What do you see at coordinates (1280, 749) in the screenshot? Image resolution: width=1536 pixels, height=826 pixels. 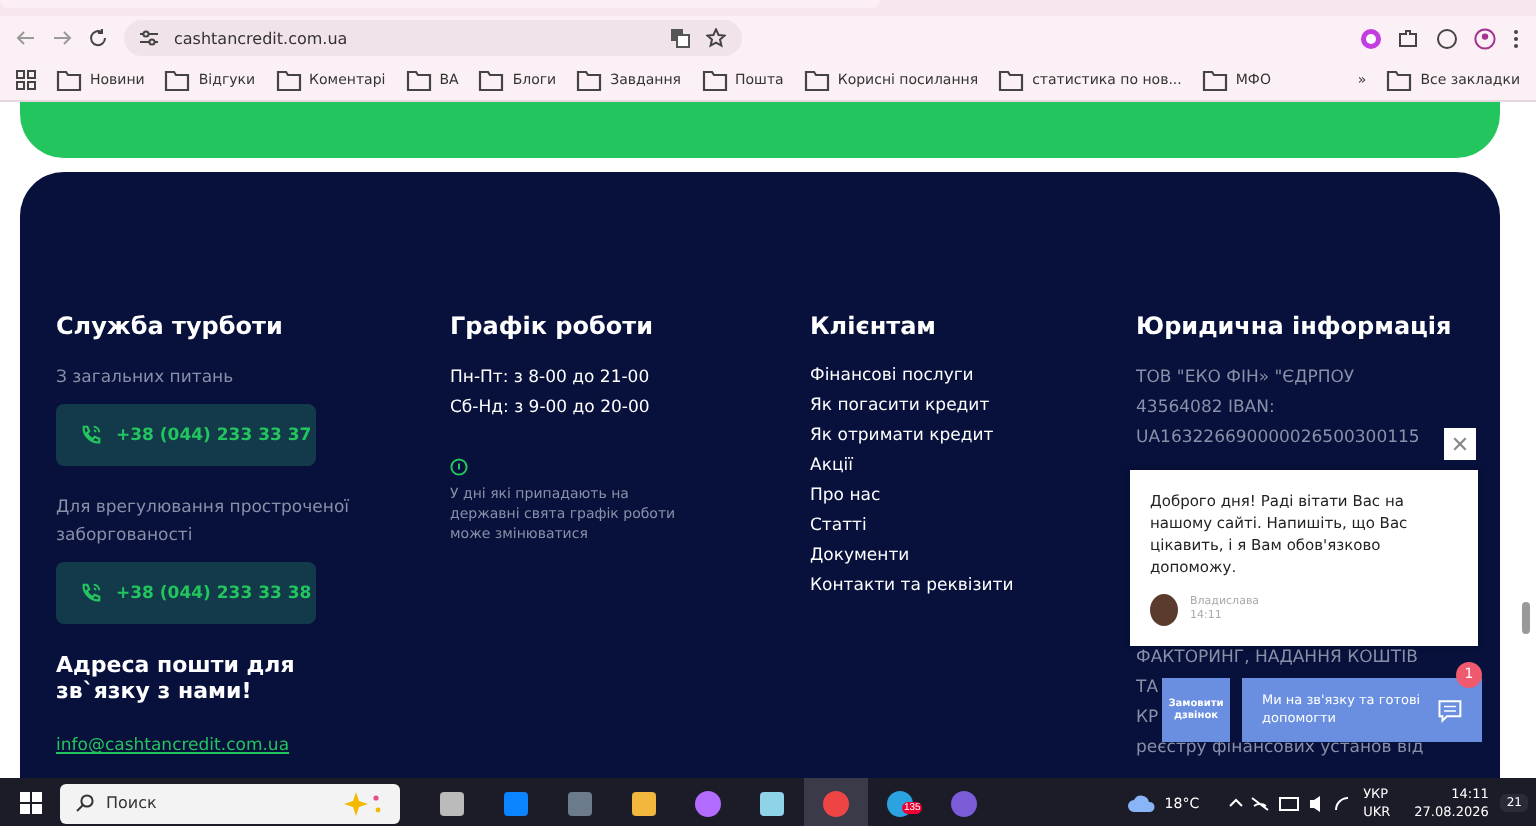 I see `legal-text: реєстру фінансових установ від` at bounding box center [1280, 749].